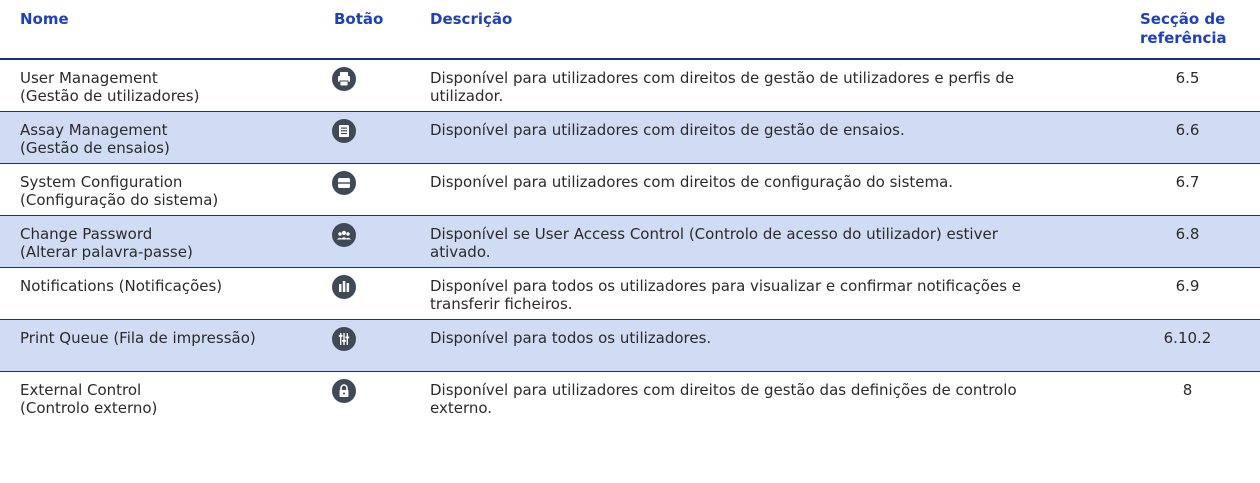  Describe the element at coordinates (344, 183) in the screenshot. I see `server-icon` at that location.